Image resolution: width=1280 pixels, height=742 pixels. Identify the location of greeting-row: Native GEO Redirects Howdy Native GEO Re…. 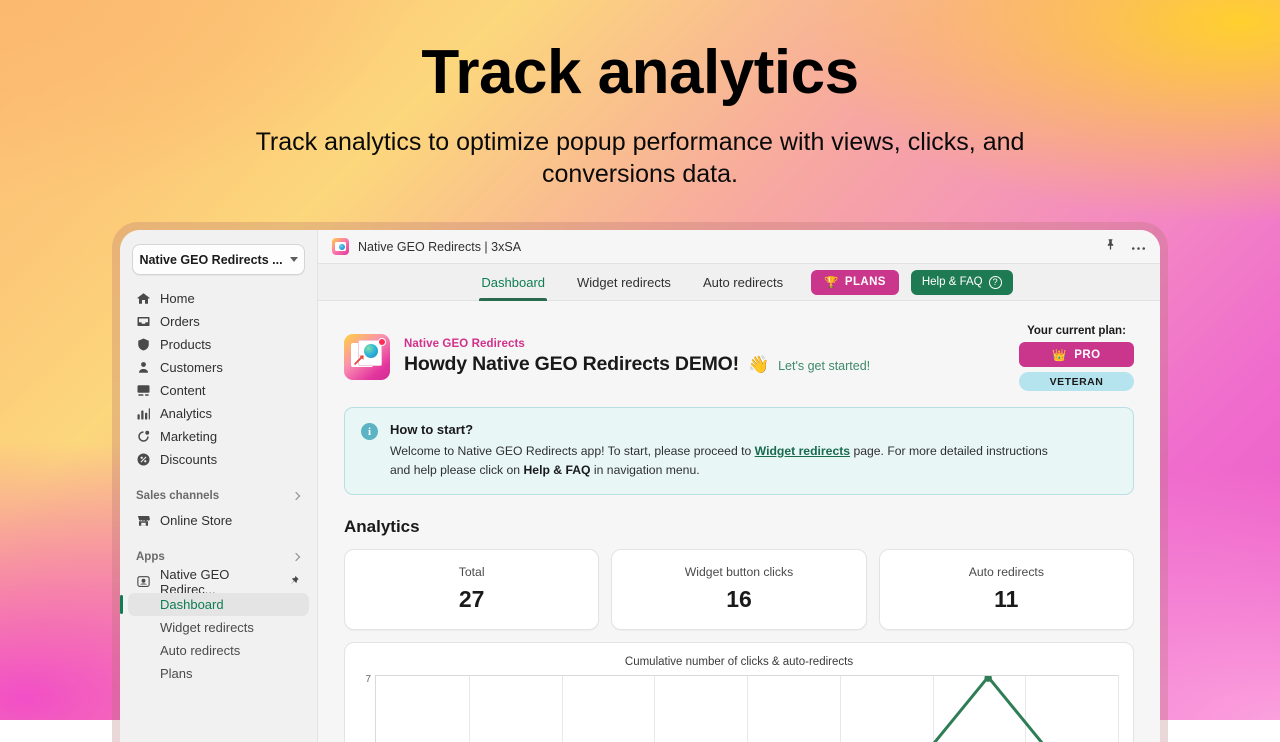
(739, 363).